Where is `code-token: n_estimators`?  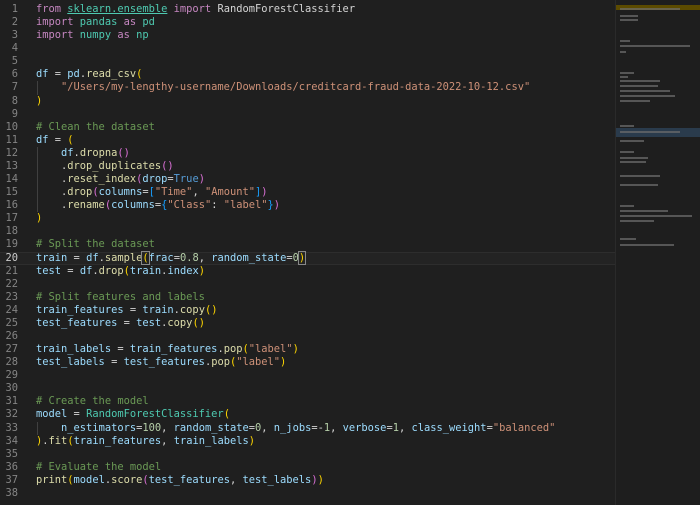
code-token: n_estimators is located at coordinates (99, 427).